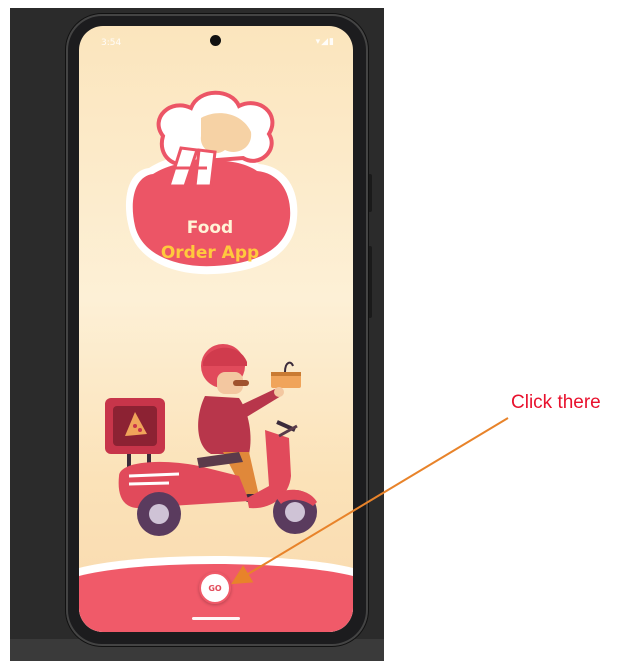  I want to click on status-icons: ▾◢▮, so click(325, 42).